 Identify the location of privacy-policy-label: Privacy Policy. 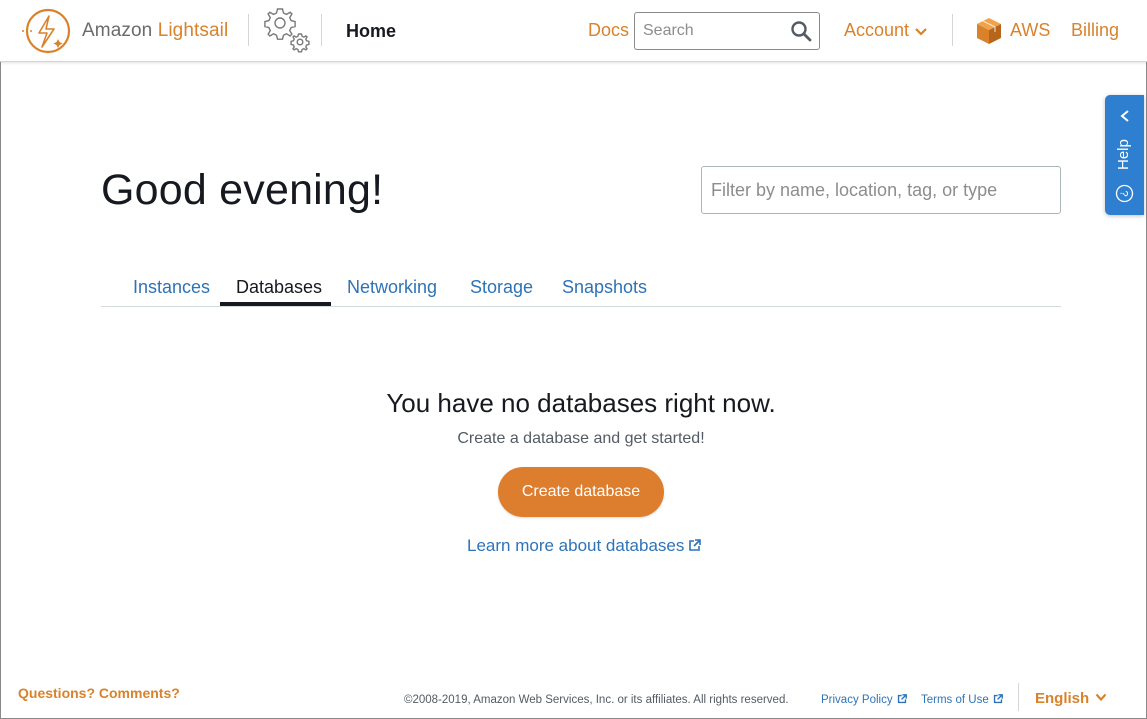
(857, 700).